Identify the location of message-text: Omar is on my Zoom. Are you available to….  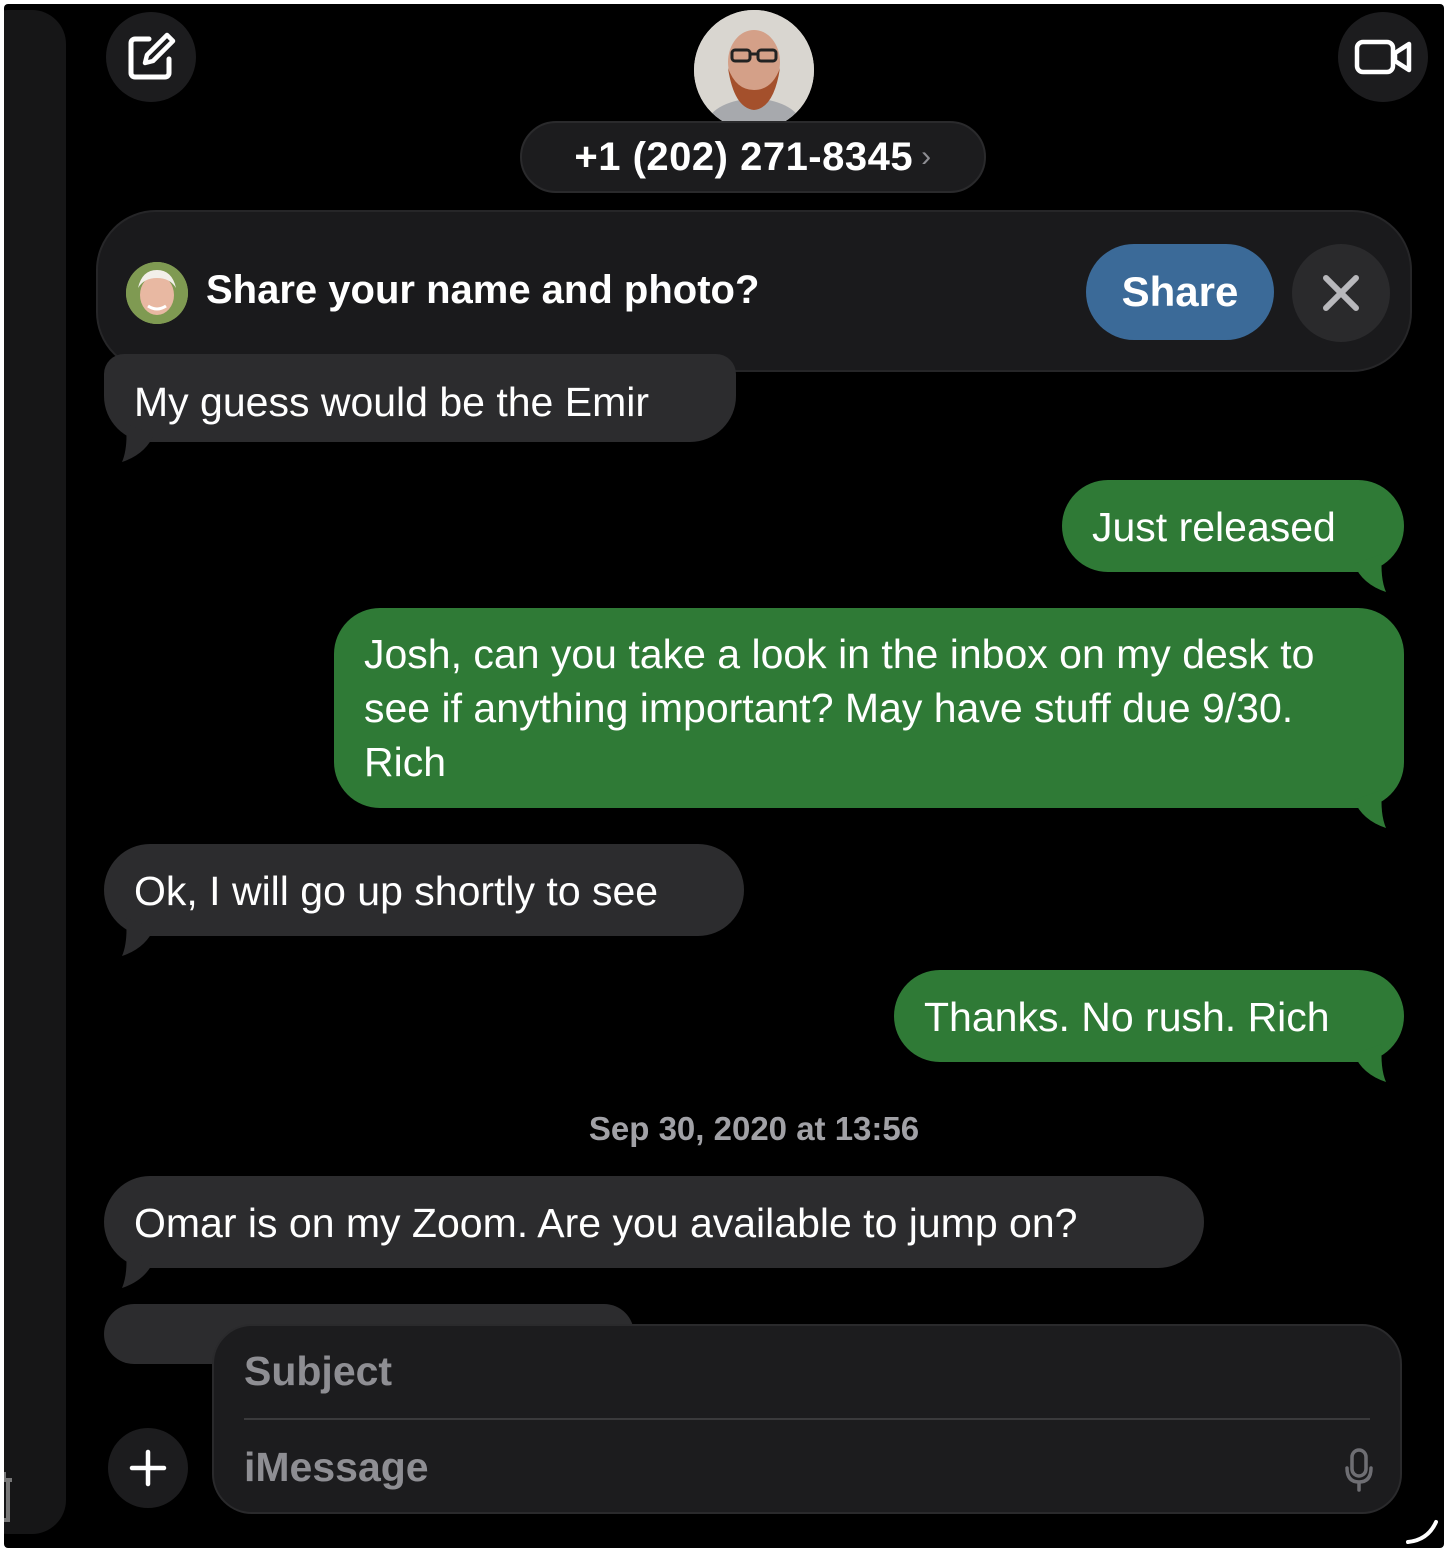
(606, 1223).